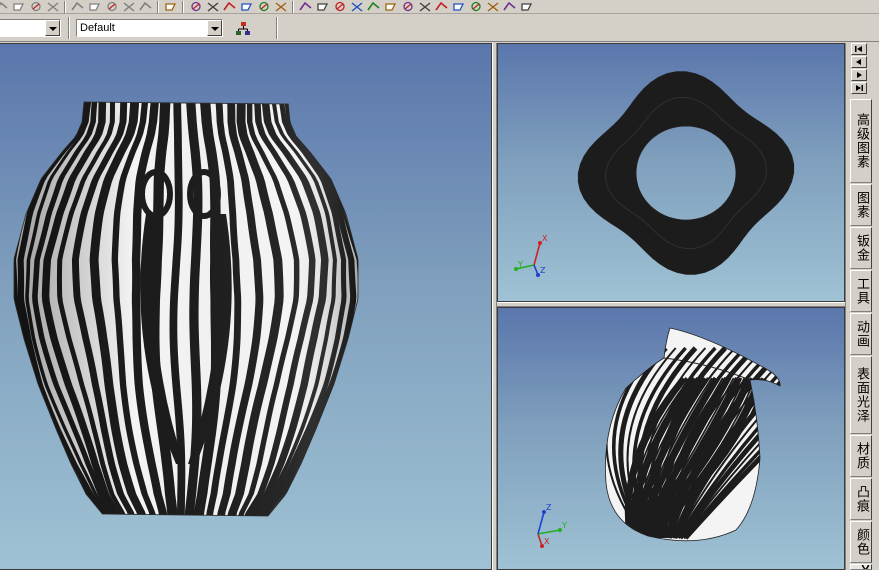 Image resolution: width=879 pixels, height=570 pixels. I want to click on tab-first-button, so click(859, 49).